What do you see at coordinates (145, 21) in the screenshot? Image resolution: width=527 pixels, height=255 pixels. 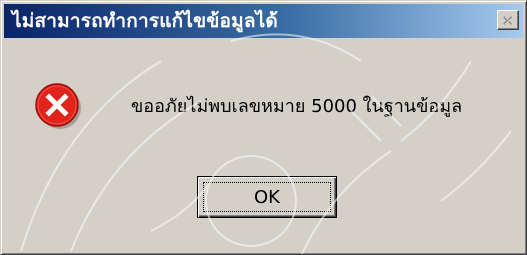 I see `dialog-title: ไม่สามารถทำการแก้ไขข้อมูลได้` at bounding box center [145, 21].